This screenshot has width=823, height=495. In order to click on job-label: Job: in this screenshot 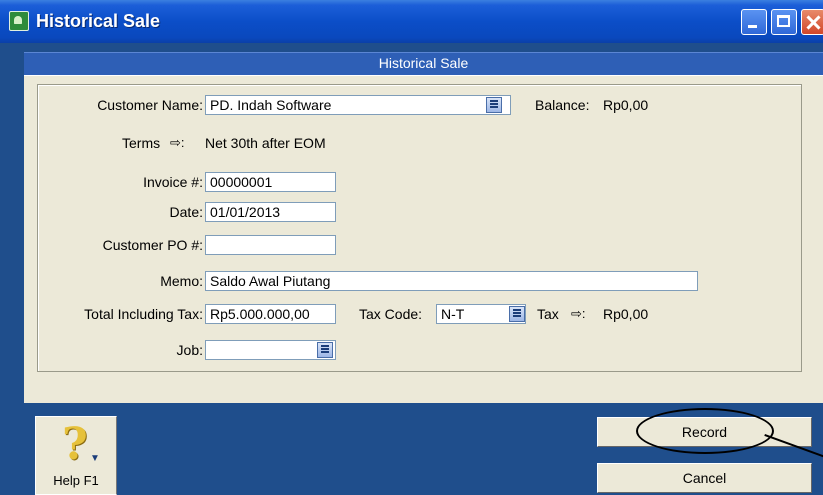, I will do `click(189, 350)`.